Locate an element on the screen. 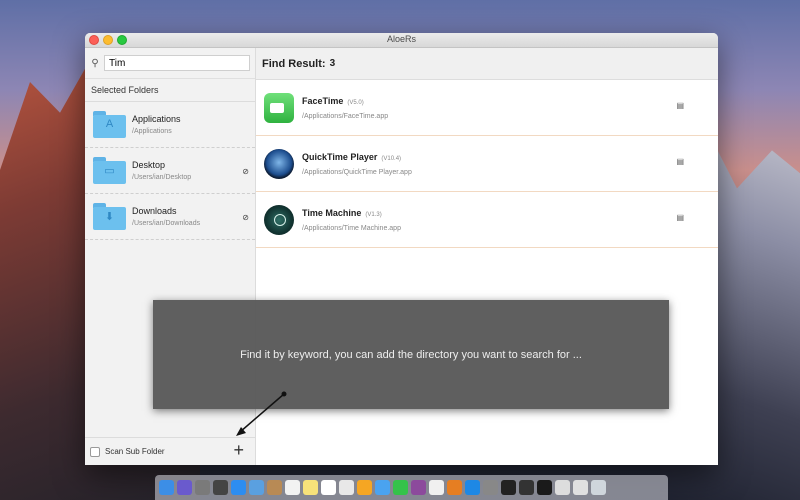 This screenshot has height=500, width=800. window-title: AloeRs is located at coordinates (401, 39).